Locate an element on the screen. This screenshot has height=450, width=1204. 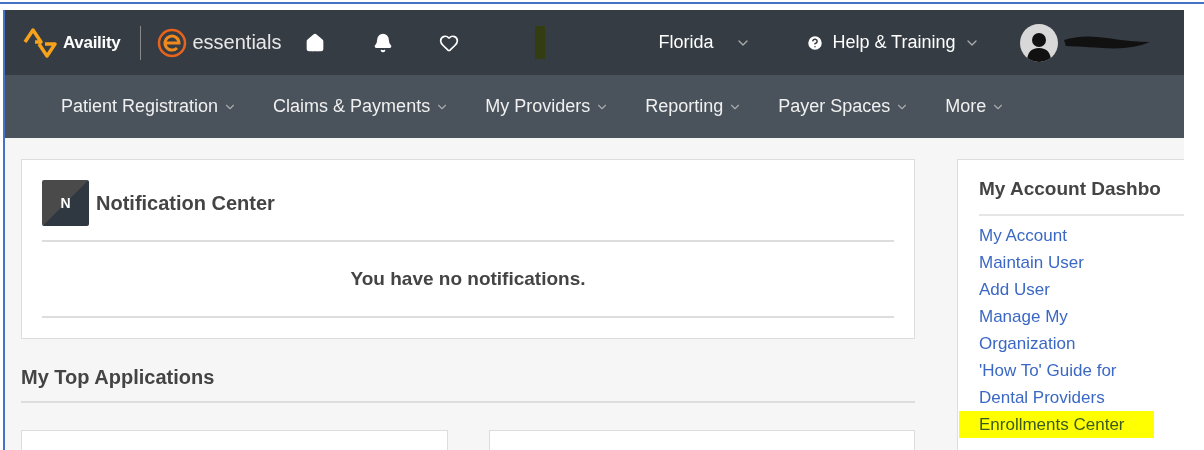
region-dropdown: Florida is located at coordinates (705, 42).